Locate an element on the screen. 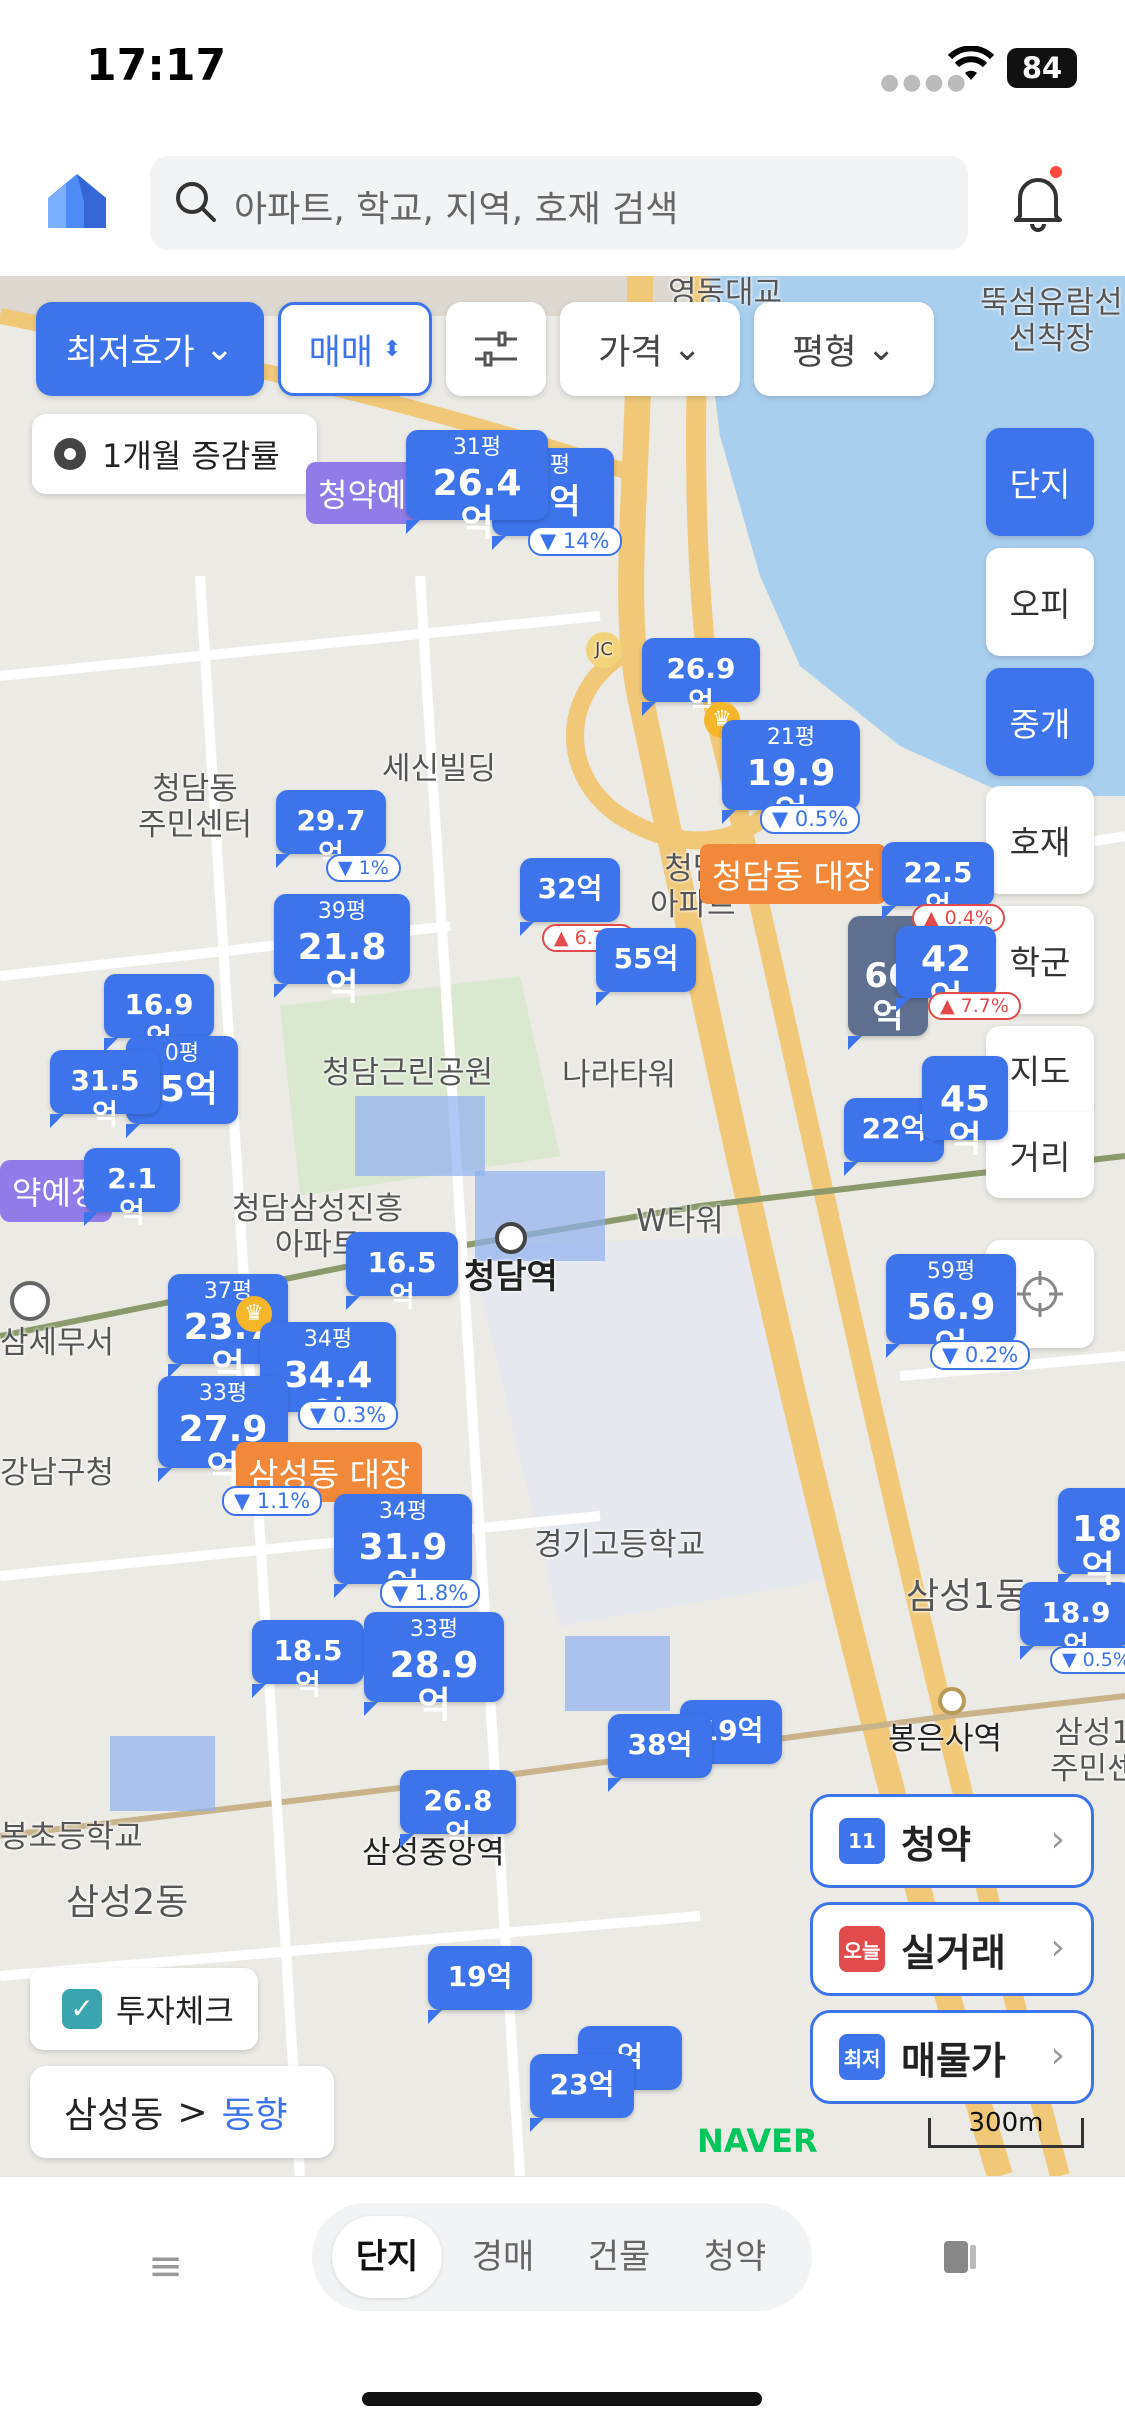 This screenshot has height=2436, width=1125. price-pin: 22.5억 is located at coordinates (938, 882).